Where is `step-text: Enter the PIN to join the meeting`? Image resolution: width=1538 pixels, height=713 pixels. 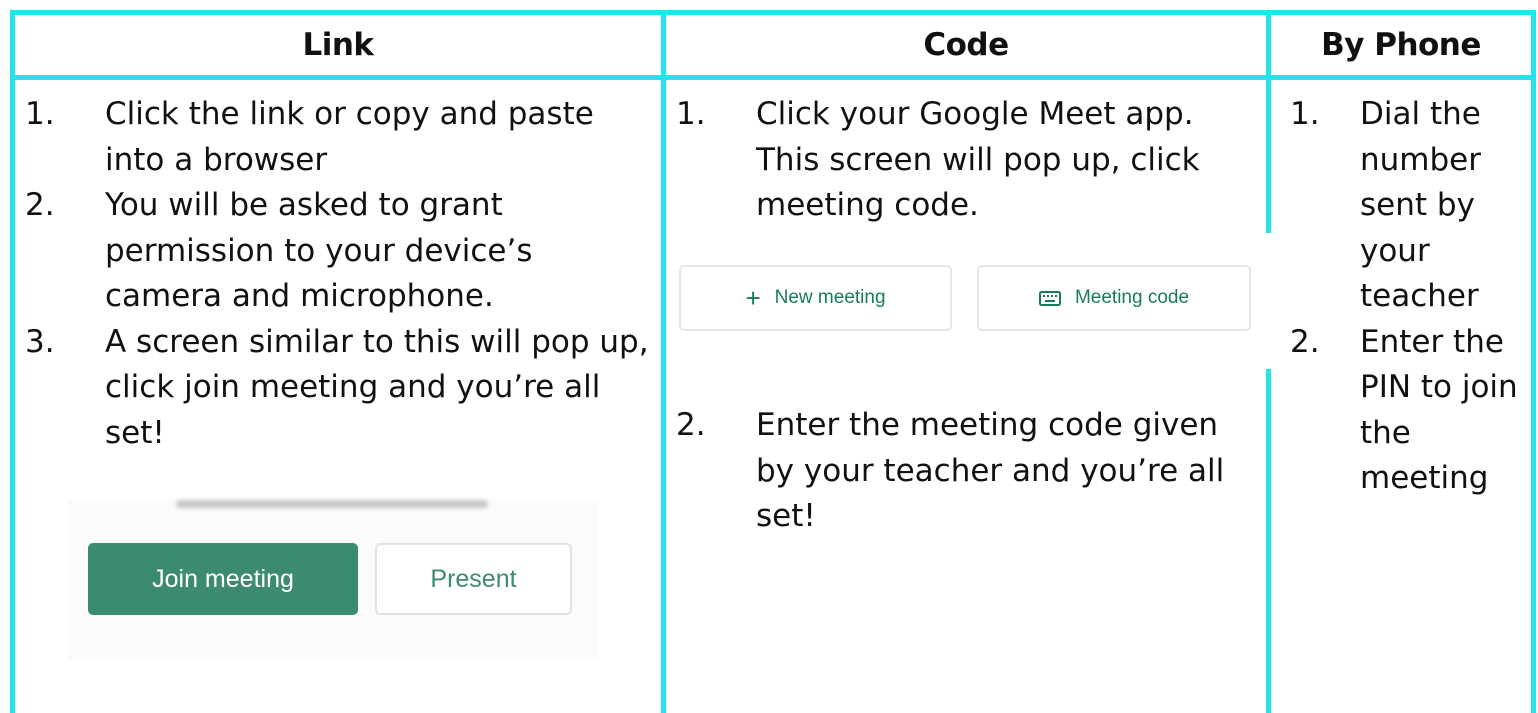
step-text: Enter the PIN to join the meeting is located at coordinates (1439, 410).